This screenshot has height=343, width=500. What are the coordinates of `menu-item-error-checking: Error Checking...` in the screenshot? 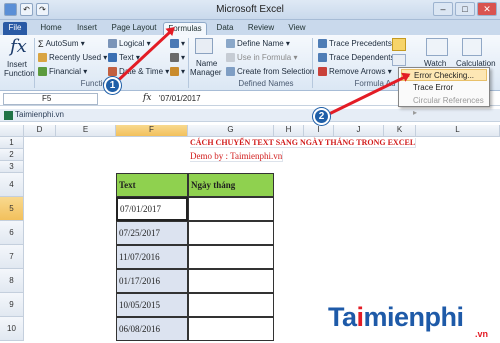 It's located at (444, 75).